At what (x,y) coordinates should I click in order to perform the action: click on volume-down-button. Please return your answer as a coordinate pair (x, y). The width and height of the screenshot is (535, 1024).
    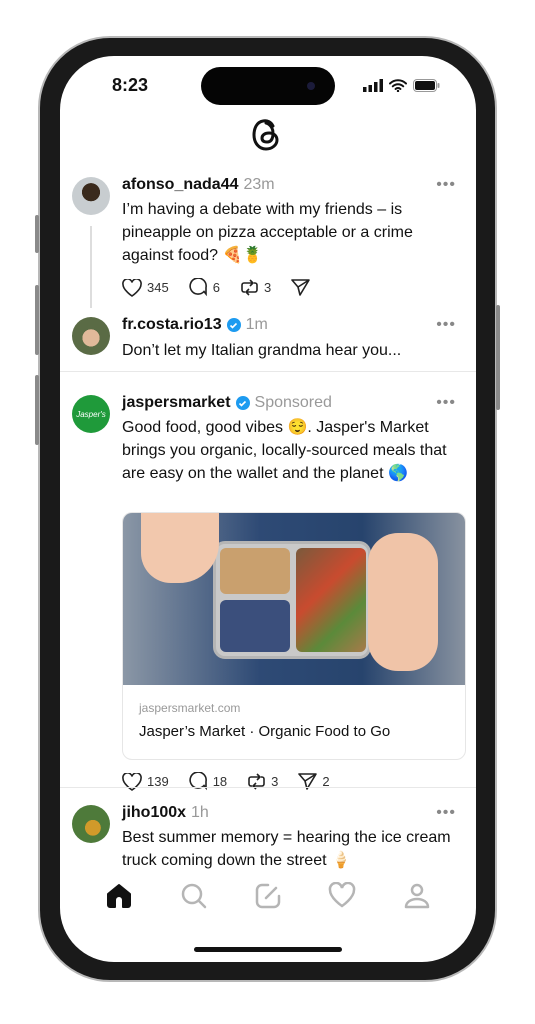
    Looking at the image, I should click on (37, 410).